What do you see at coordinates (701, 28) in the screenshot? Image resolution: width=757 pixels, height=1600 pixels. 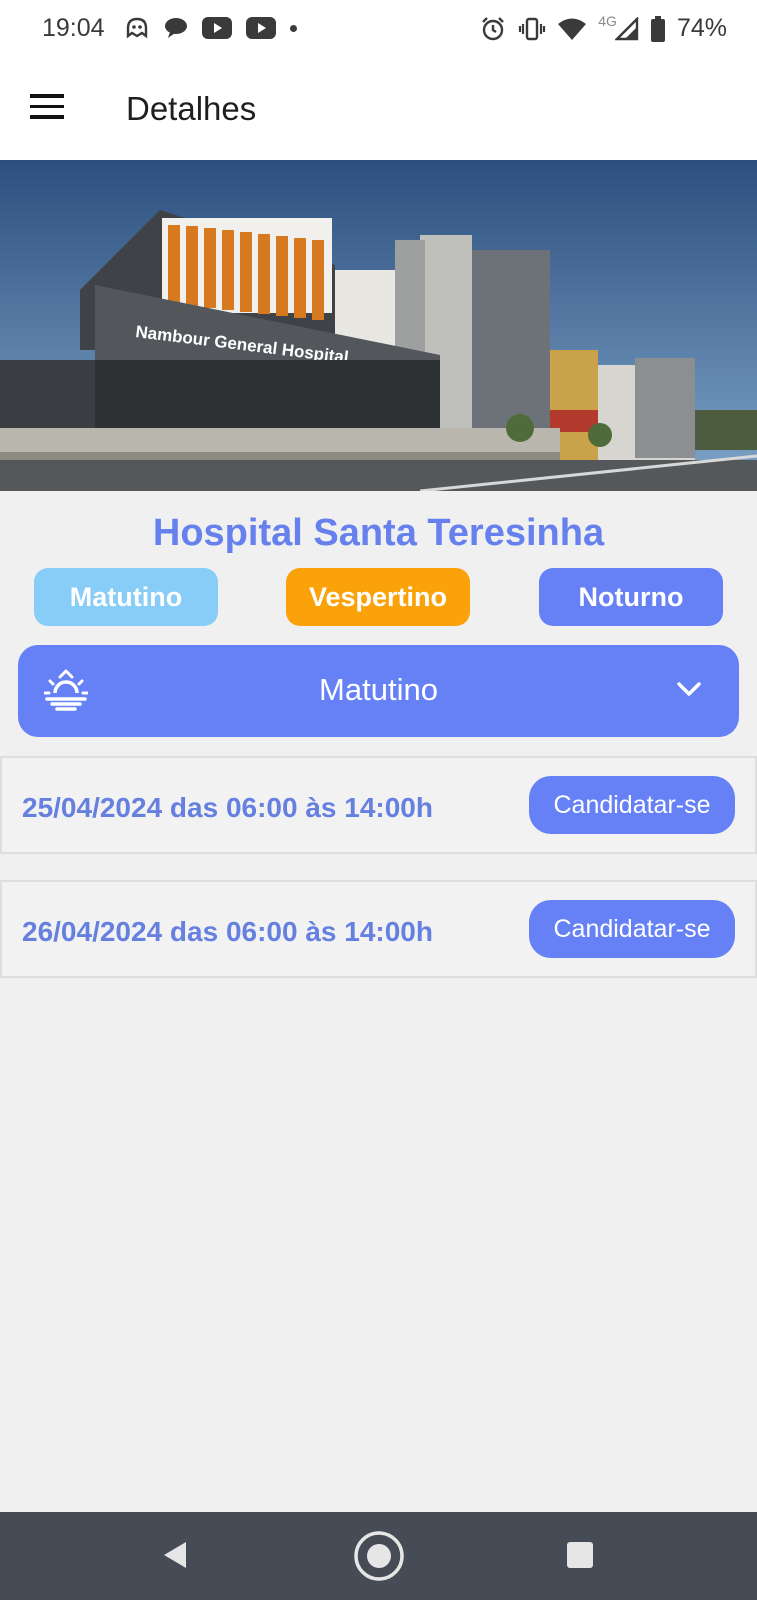 I see `battery-level: 74%` at bounding box center [701, 28].